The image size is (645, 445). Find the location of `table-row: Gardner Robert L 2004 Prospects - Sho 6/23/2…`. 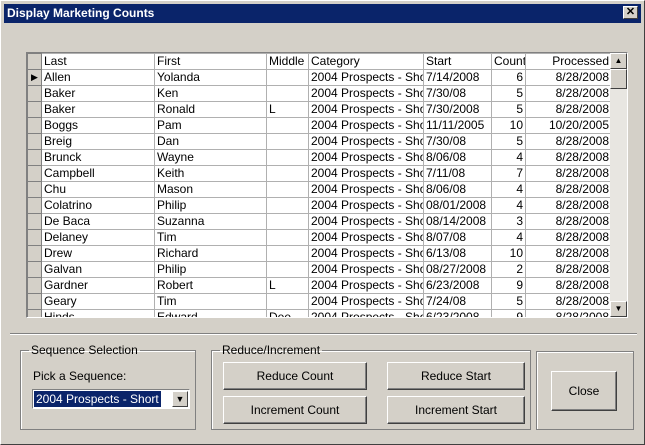

table-row: Gardner Robert L 2004 Prospects - Sho 6/23/2… is located at coordinates (319, 285).